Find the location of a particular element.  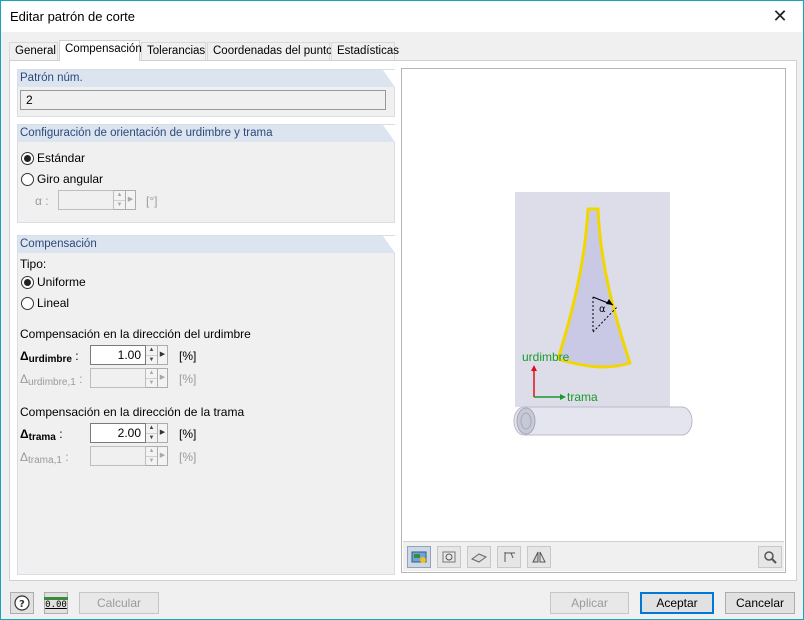

weft-unit: [%] is located at coordinates (188, 434).